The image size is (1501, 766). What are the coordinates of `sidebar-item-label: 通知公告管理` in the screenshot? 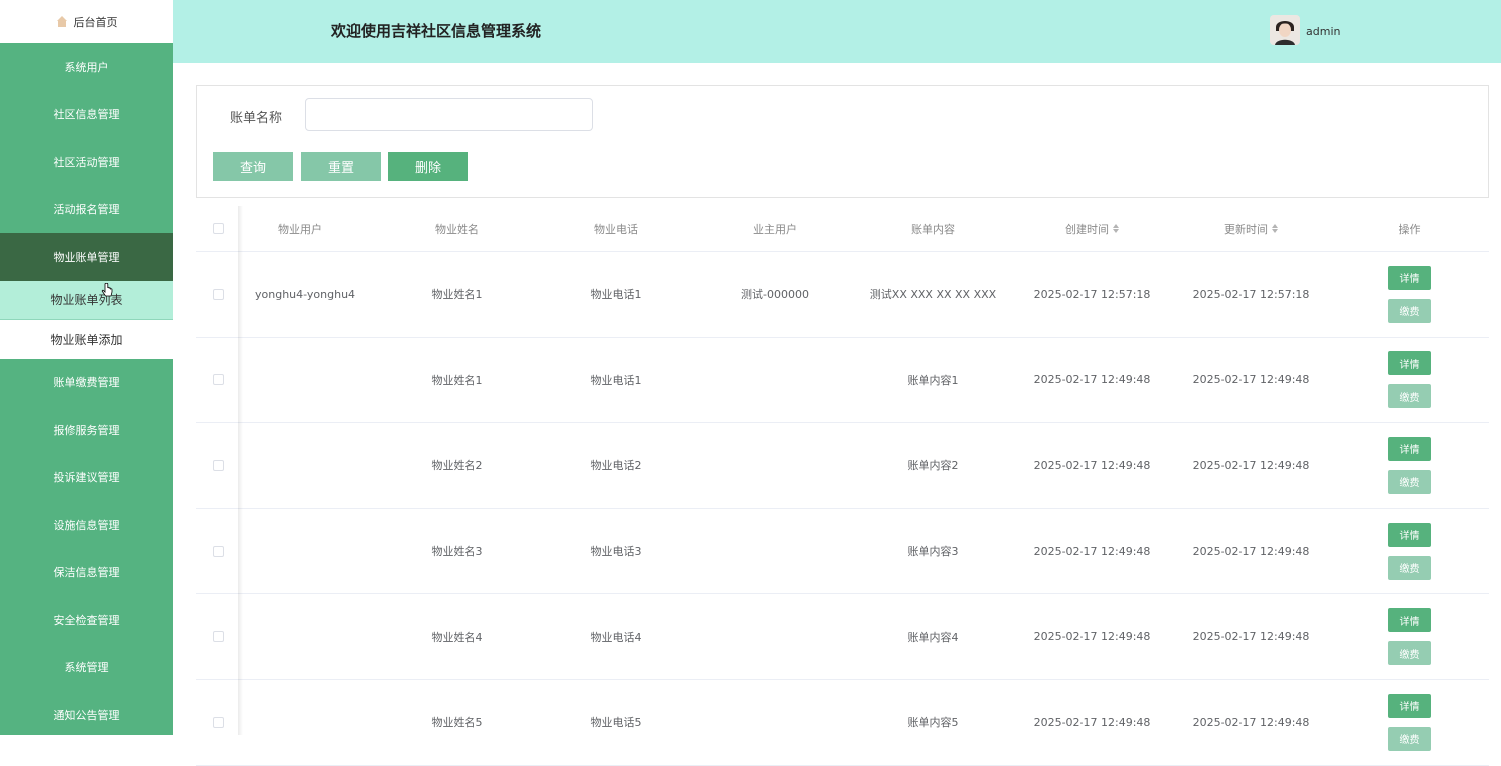 It's located at (86, 715).